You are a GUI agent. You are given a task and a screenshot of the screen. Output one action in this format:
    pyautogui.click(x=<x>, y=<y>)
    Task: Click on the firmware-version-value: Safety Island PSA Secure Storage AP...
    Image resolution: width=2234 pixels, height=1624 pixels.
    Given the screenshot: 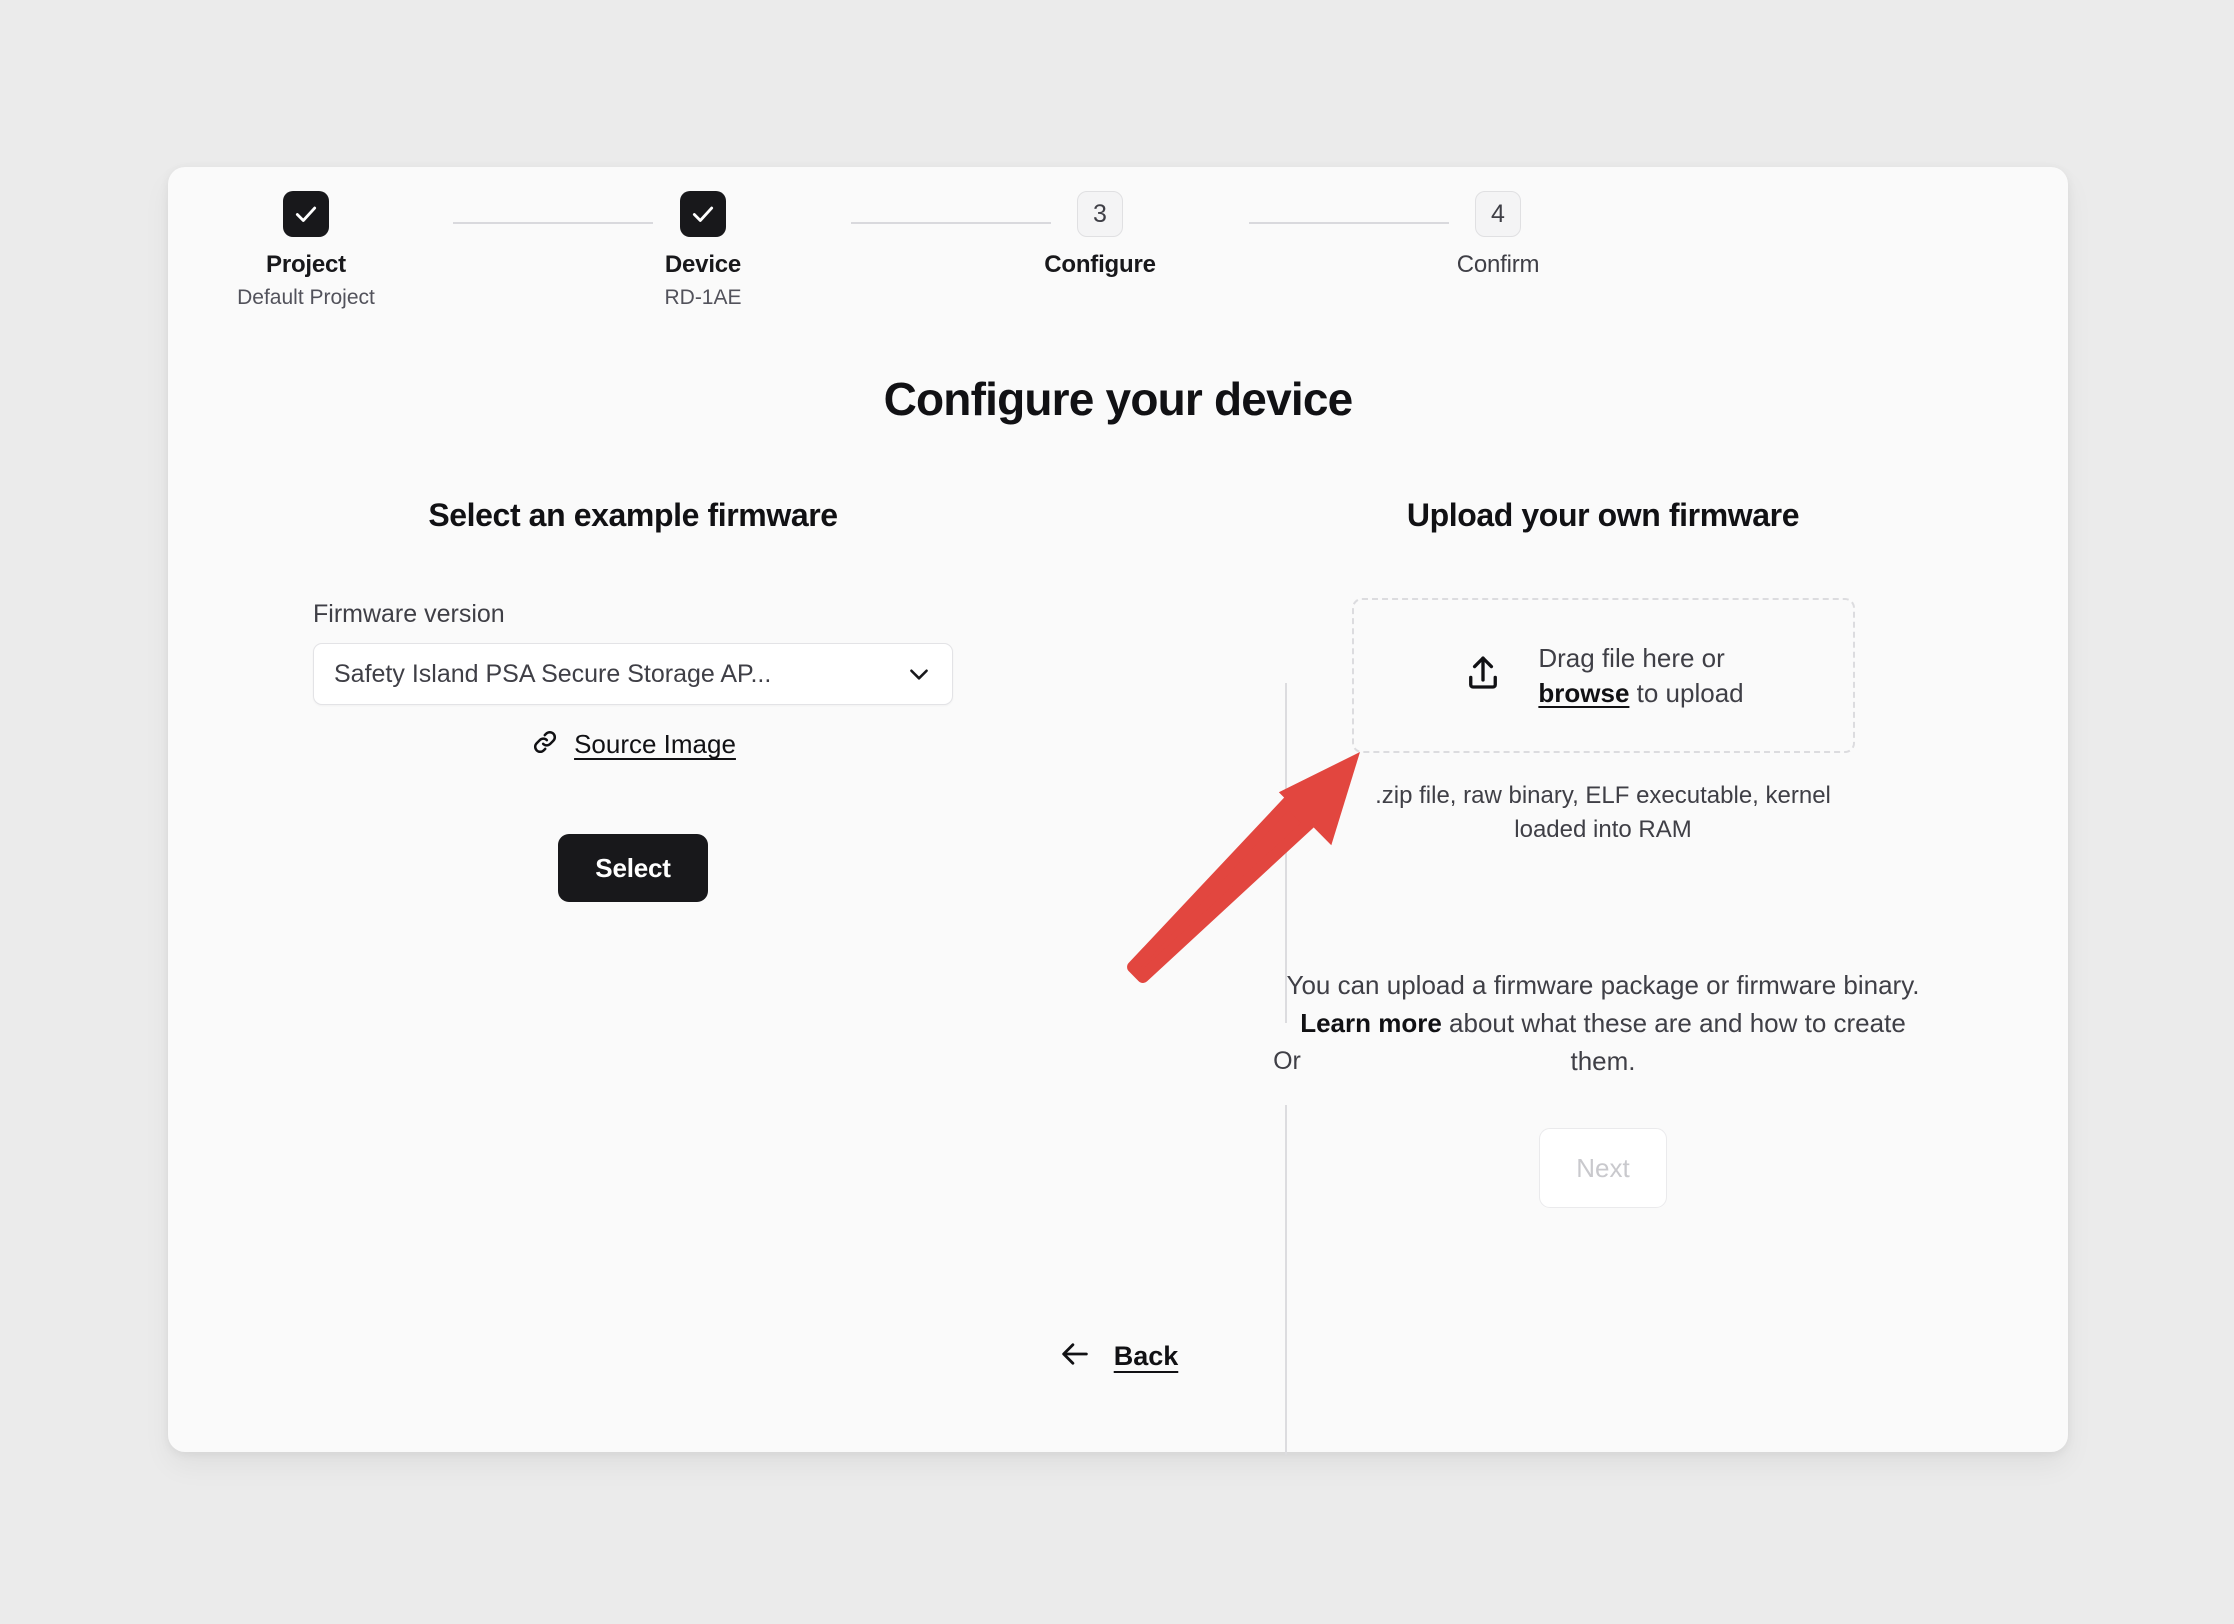 What is the action you would take?
    pyautogui.click(x=553, y=673)
    